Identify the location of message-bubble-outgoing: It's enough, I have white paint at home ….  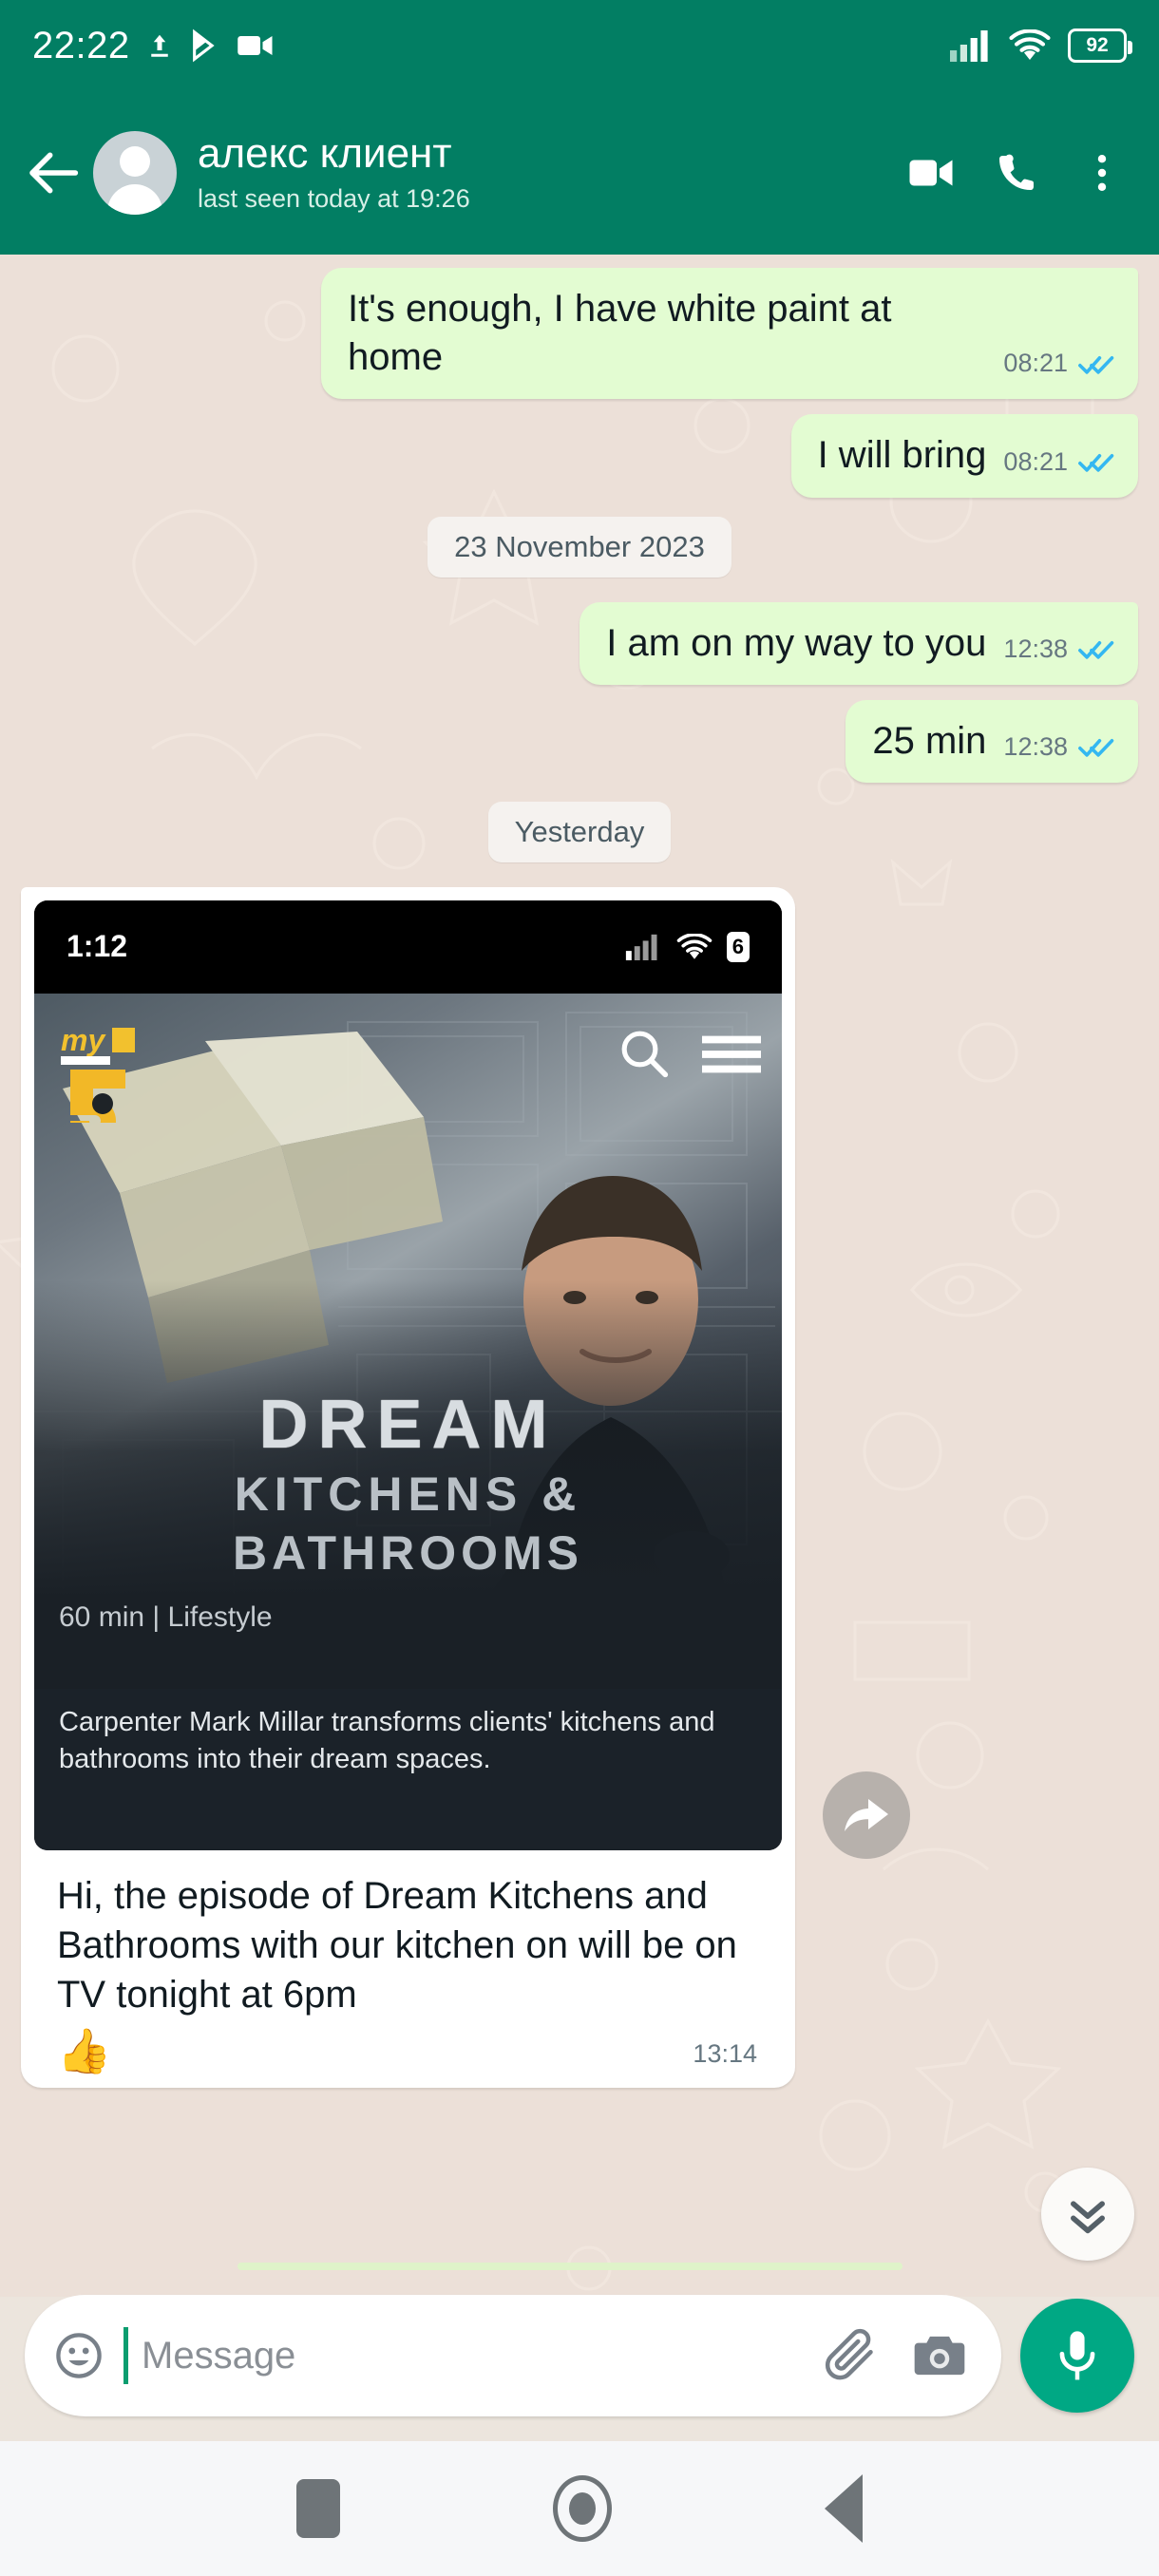
(729, 334).